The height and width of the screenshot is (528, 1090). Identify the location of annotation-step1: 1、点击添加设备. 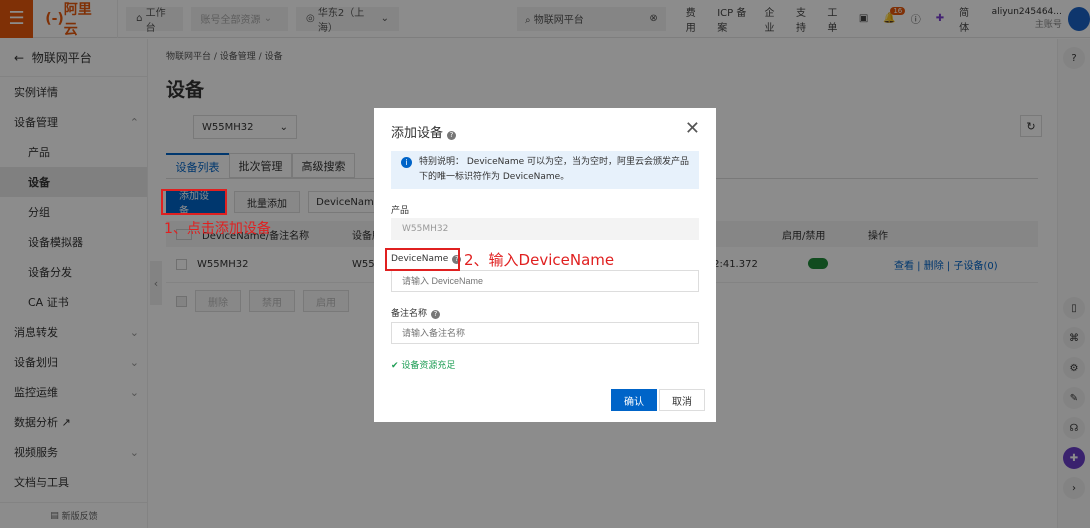
(217, 229).